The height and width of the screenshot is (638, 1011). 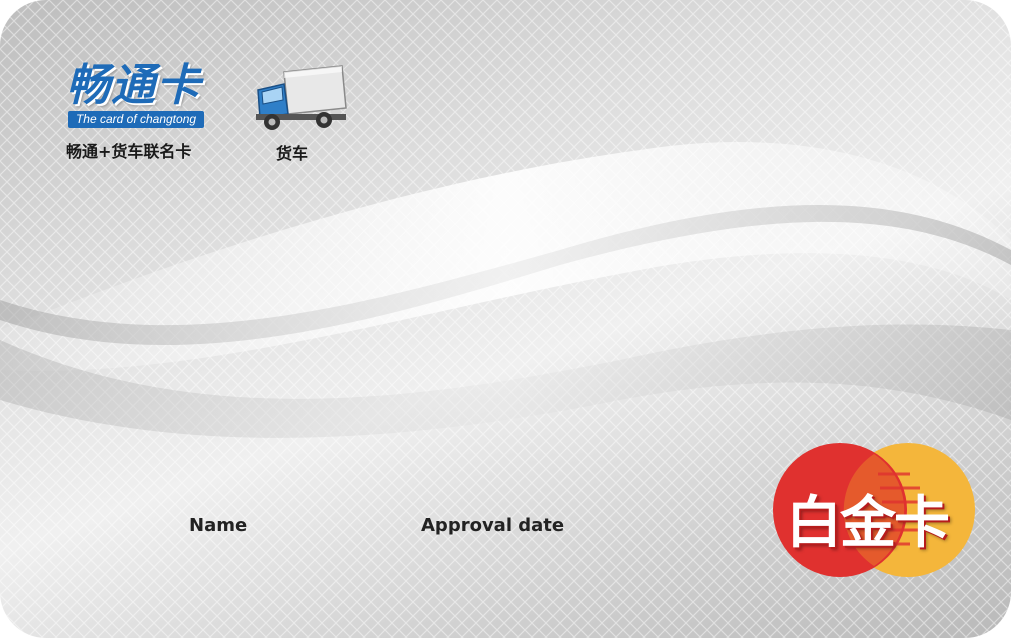 What do you see at coordinates (292, 153) in the screenshot?
I see `truck-label: 货车` at bounding box center [292, 153].